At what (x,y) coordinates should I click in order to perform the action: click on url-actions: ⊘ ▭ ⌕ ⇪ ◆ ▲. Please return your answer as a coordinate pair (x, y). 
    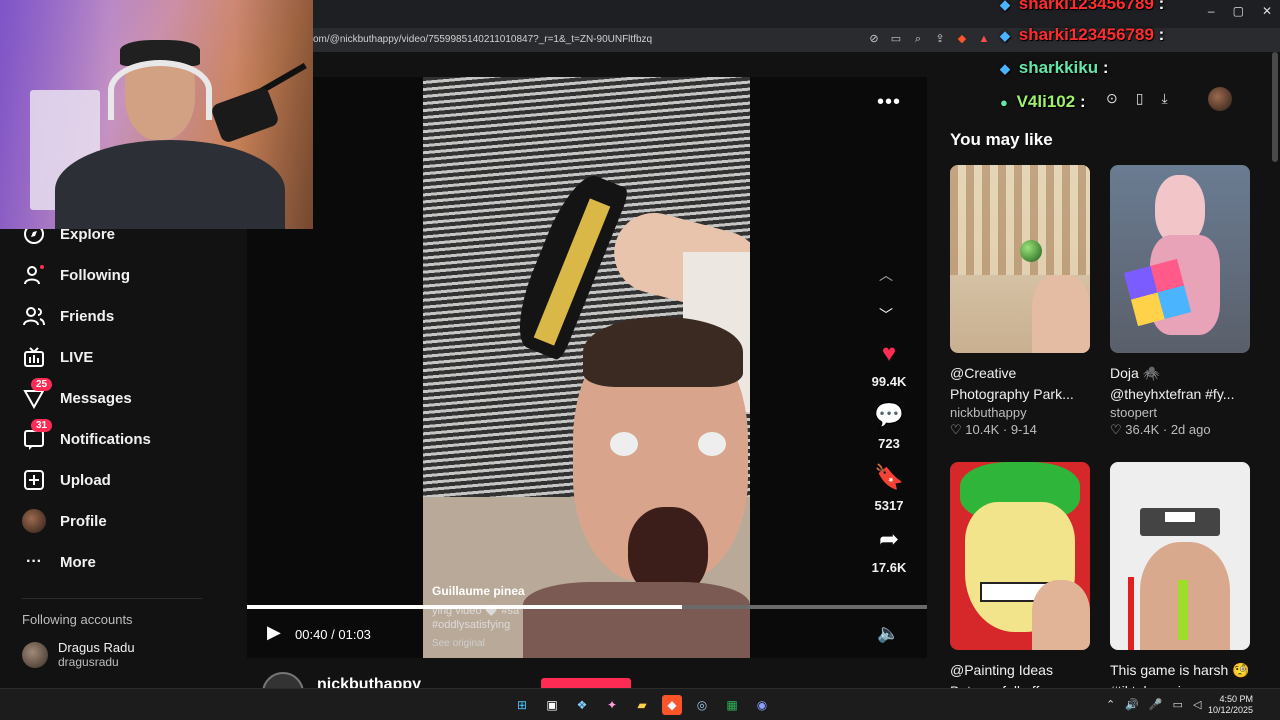
    Looking at the image, I should click on (929, 39).